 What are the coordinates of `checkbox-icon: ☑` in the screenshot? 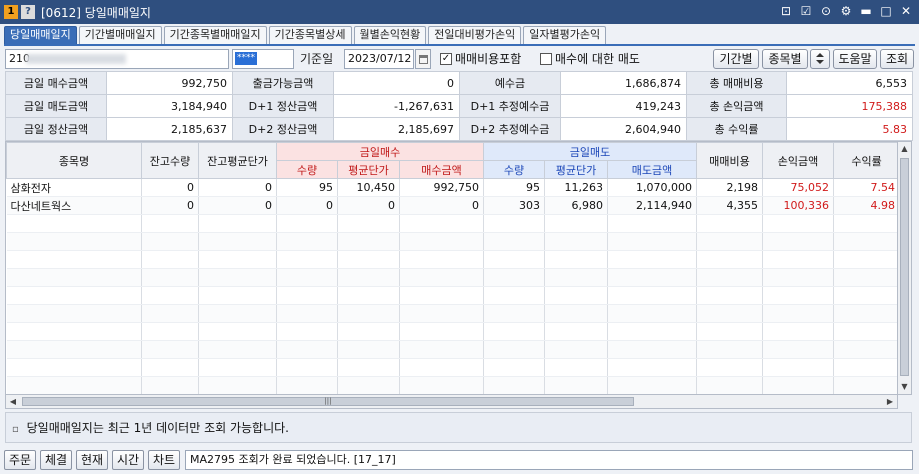 It's located at (806, 11).